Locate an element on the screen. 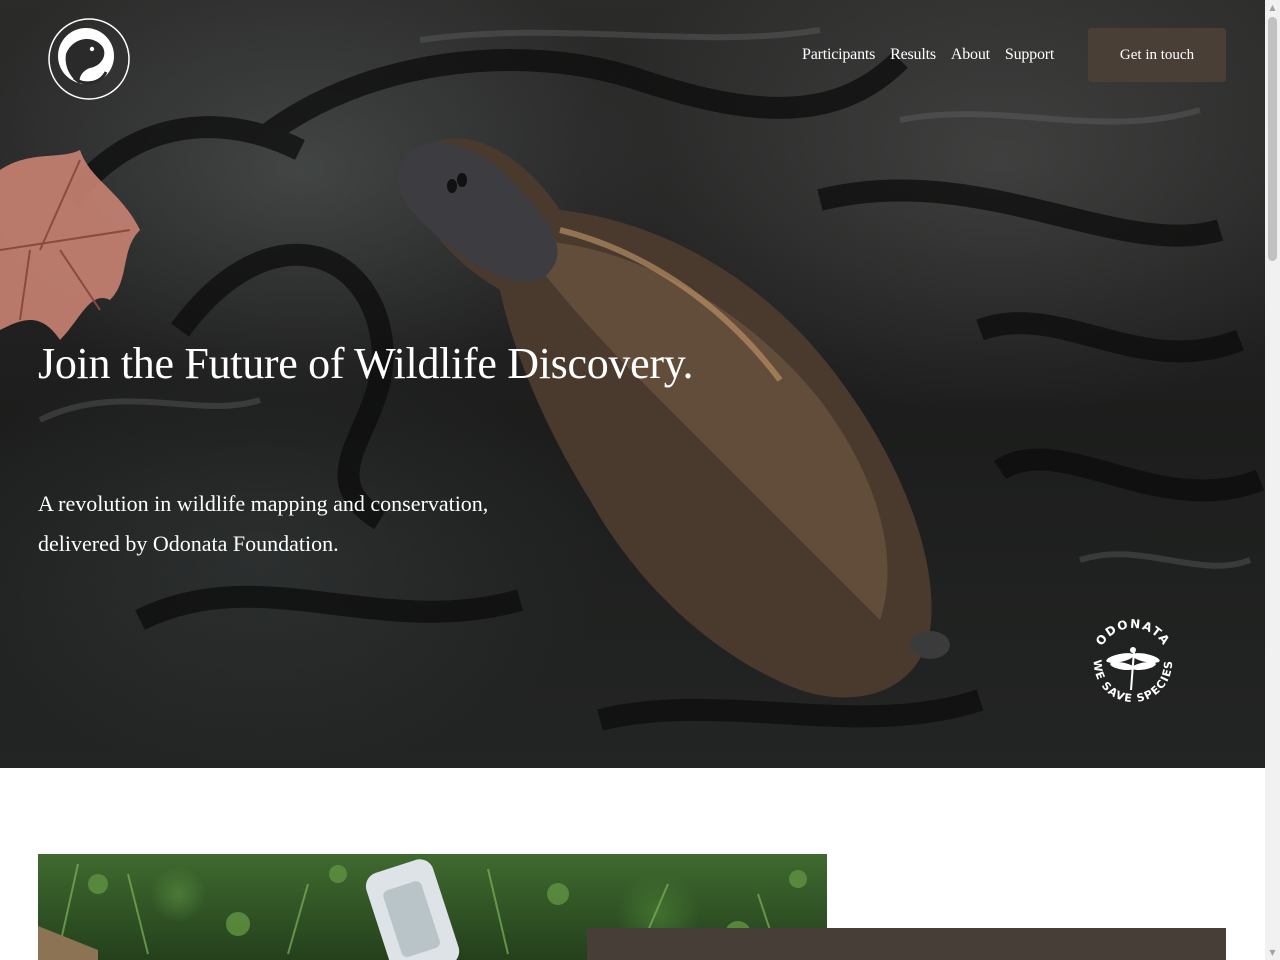 This screenshot has height=960, width=1280. get-in-touch-button: Get in touch is located at coordinates (1157, 55).